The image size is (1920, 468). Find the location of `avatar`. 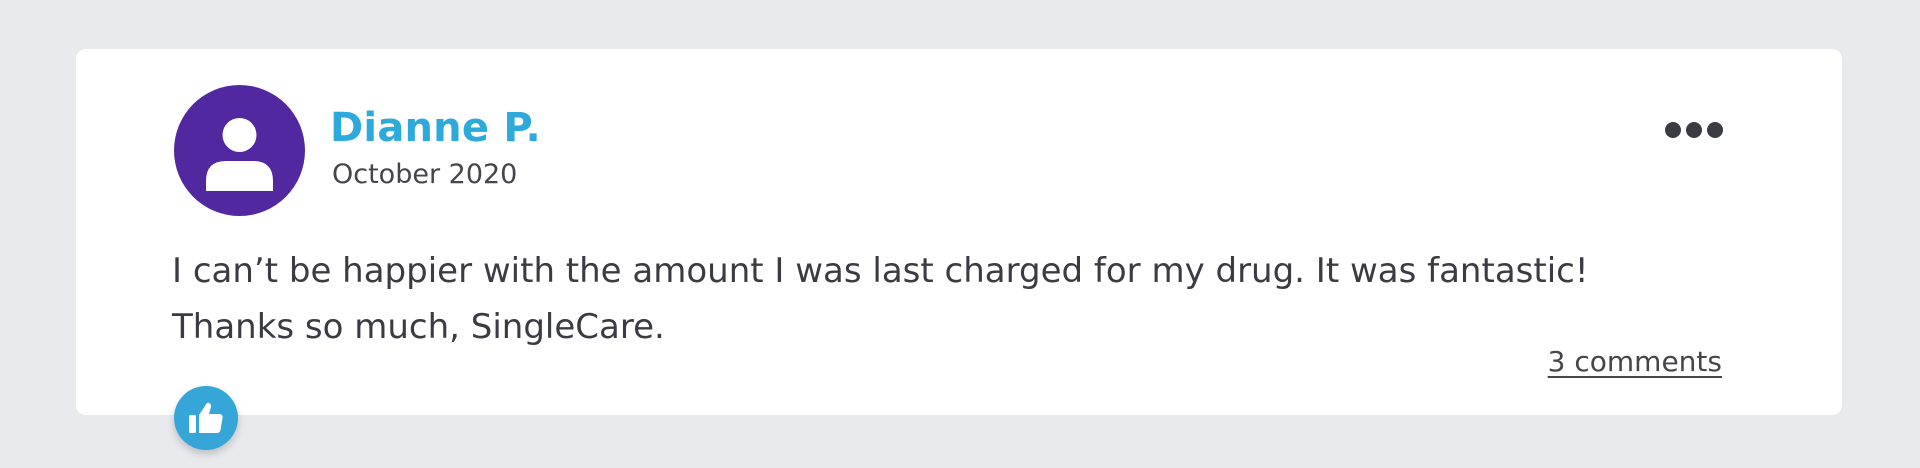

avatar is located at coordinates (239, 150).